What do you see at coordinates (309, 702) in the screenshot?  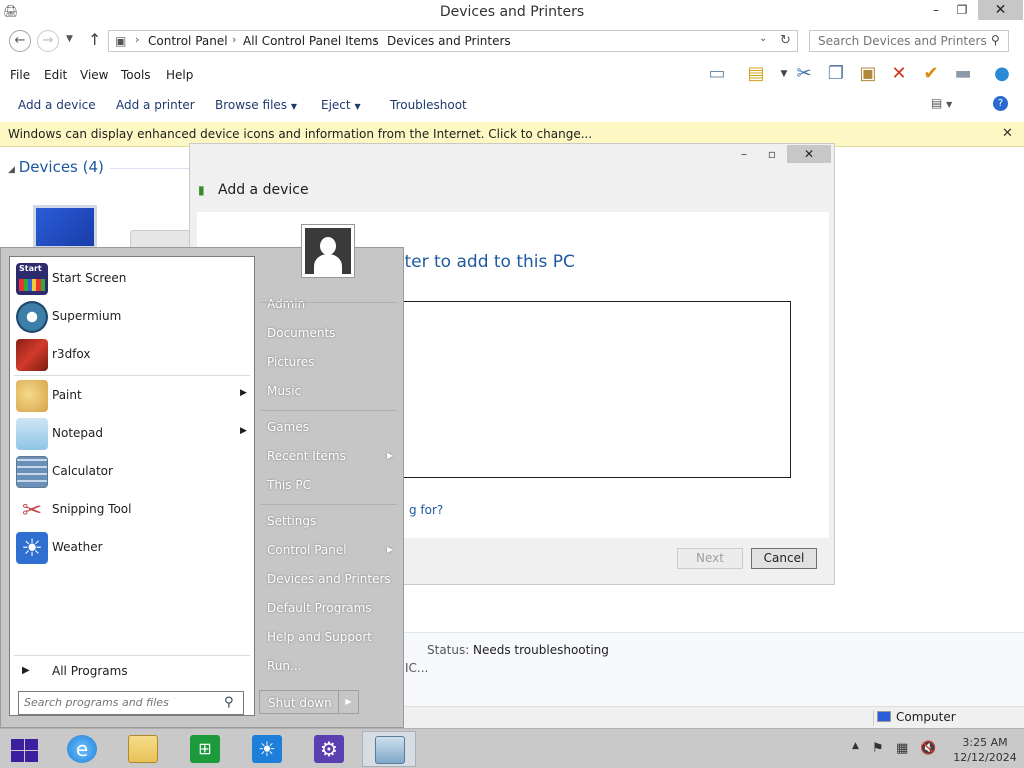 I see `shutdown-button: Shut down ▶` at bounding box center [309, 702].